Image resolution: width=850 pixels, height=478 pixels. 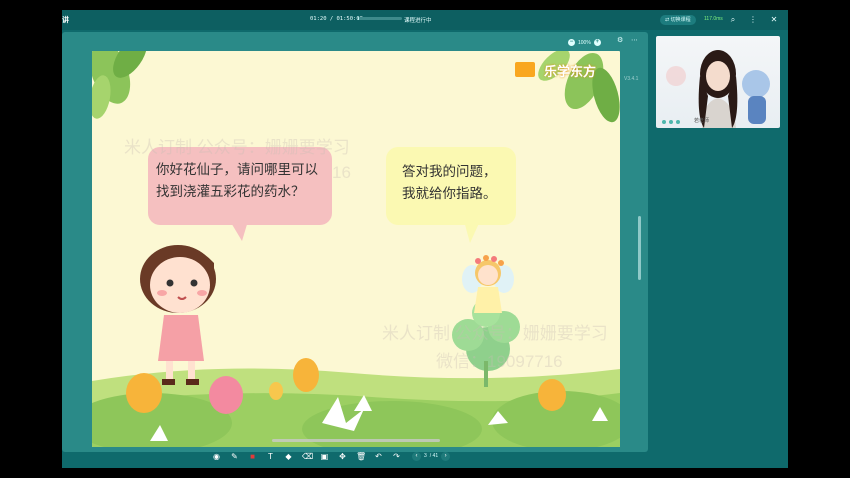 What do you see at coordinates (178, 315) in the screenshot?
I see `girl-character` at bounding box center [178, 315].